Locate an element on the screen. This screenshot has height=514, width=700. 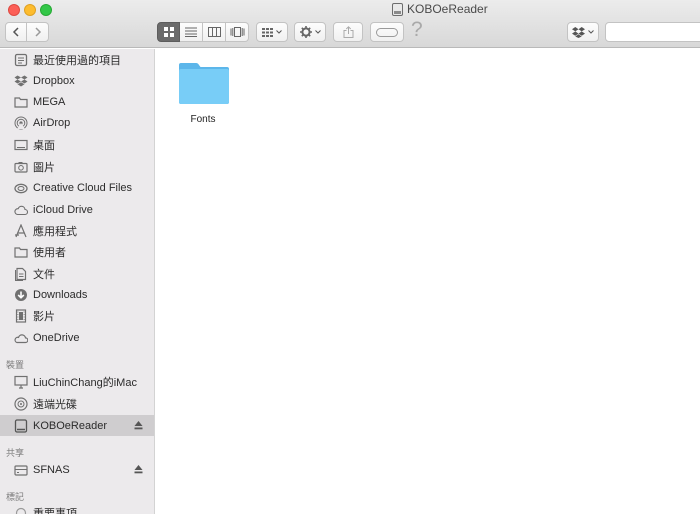
window-titlebar: KOBOeReader ? is located at coordinates (350, 24).